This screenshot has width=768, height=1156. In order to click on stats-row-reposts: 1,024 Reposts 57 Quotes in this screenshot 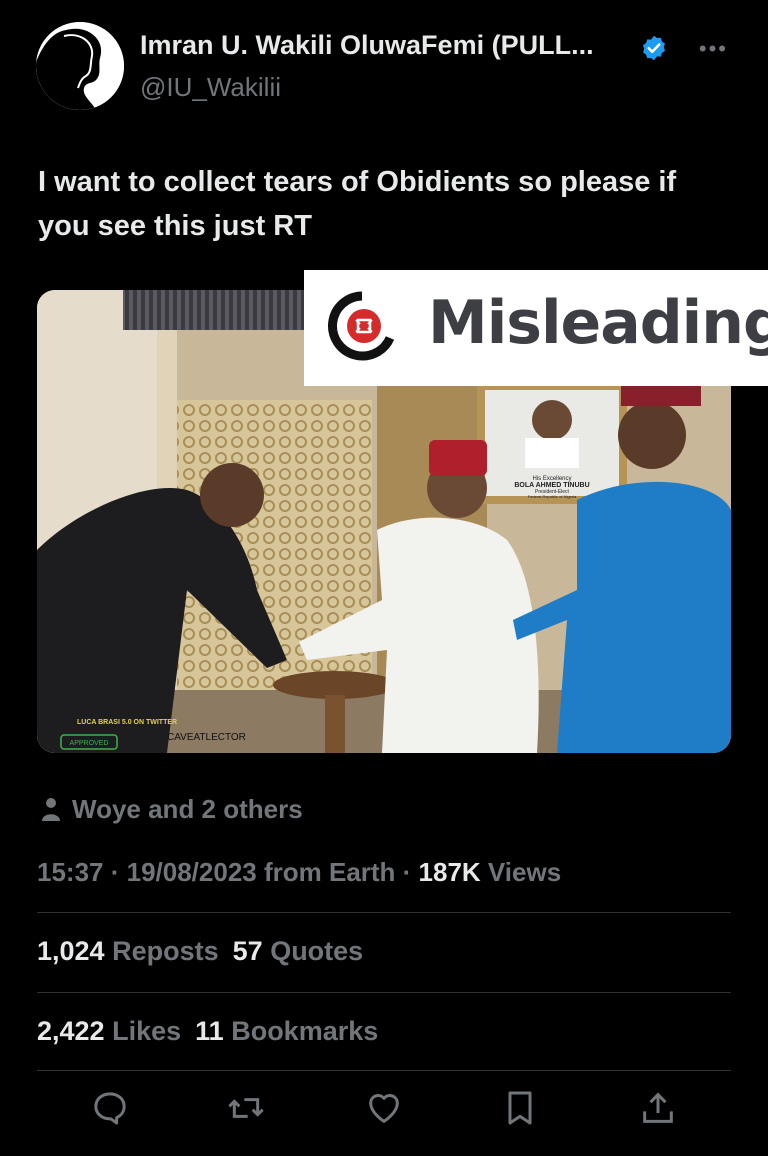, I will do `click(200, 951)`.